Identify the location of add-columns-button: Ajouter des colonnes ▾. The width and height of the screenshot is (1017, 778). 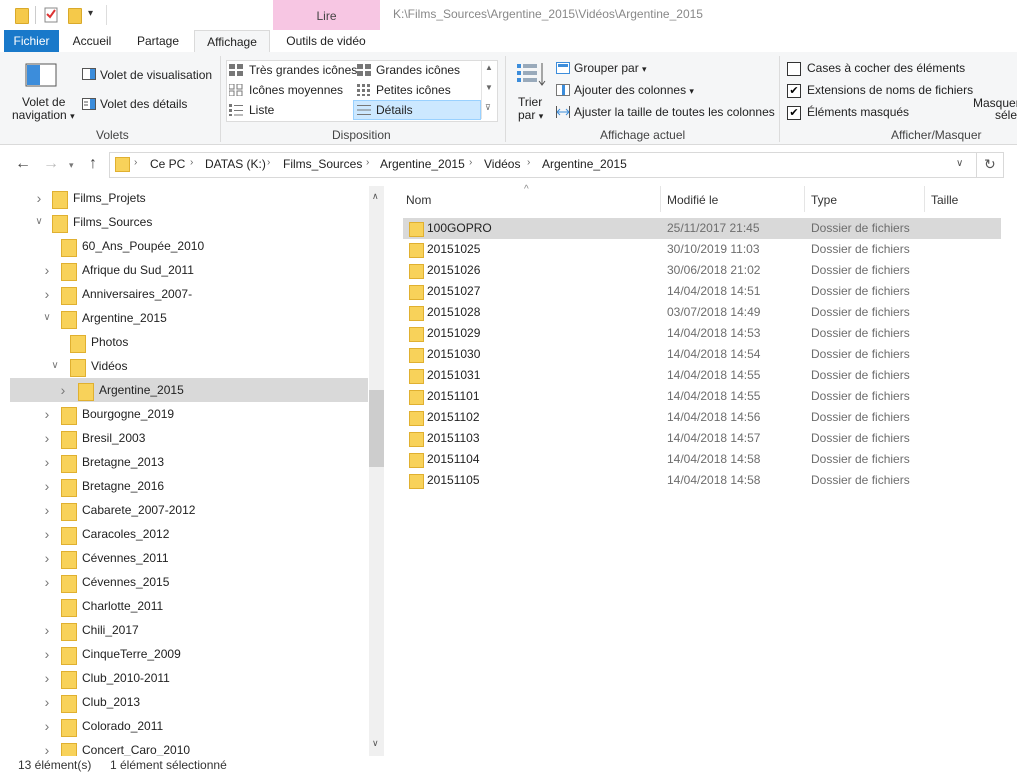
(634, 90).